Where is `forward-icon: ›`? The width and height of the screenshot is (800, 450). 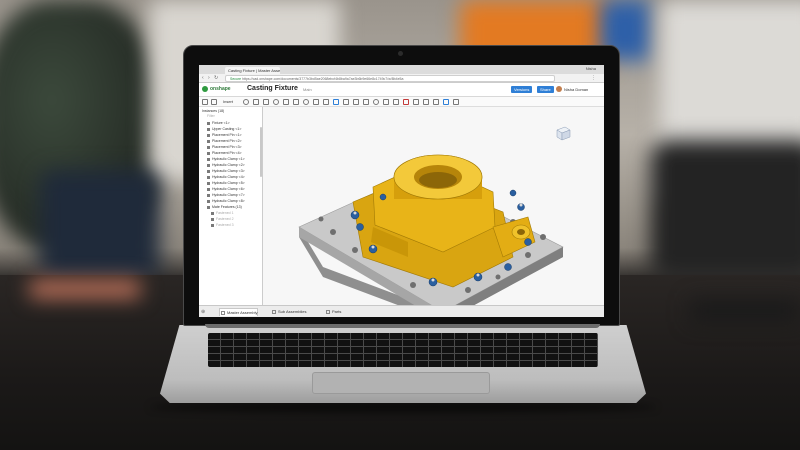 forward-icon: › is located at coordinates (209, 78).